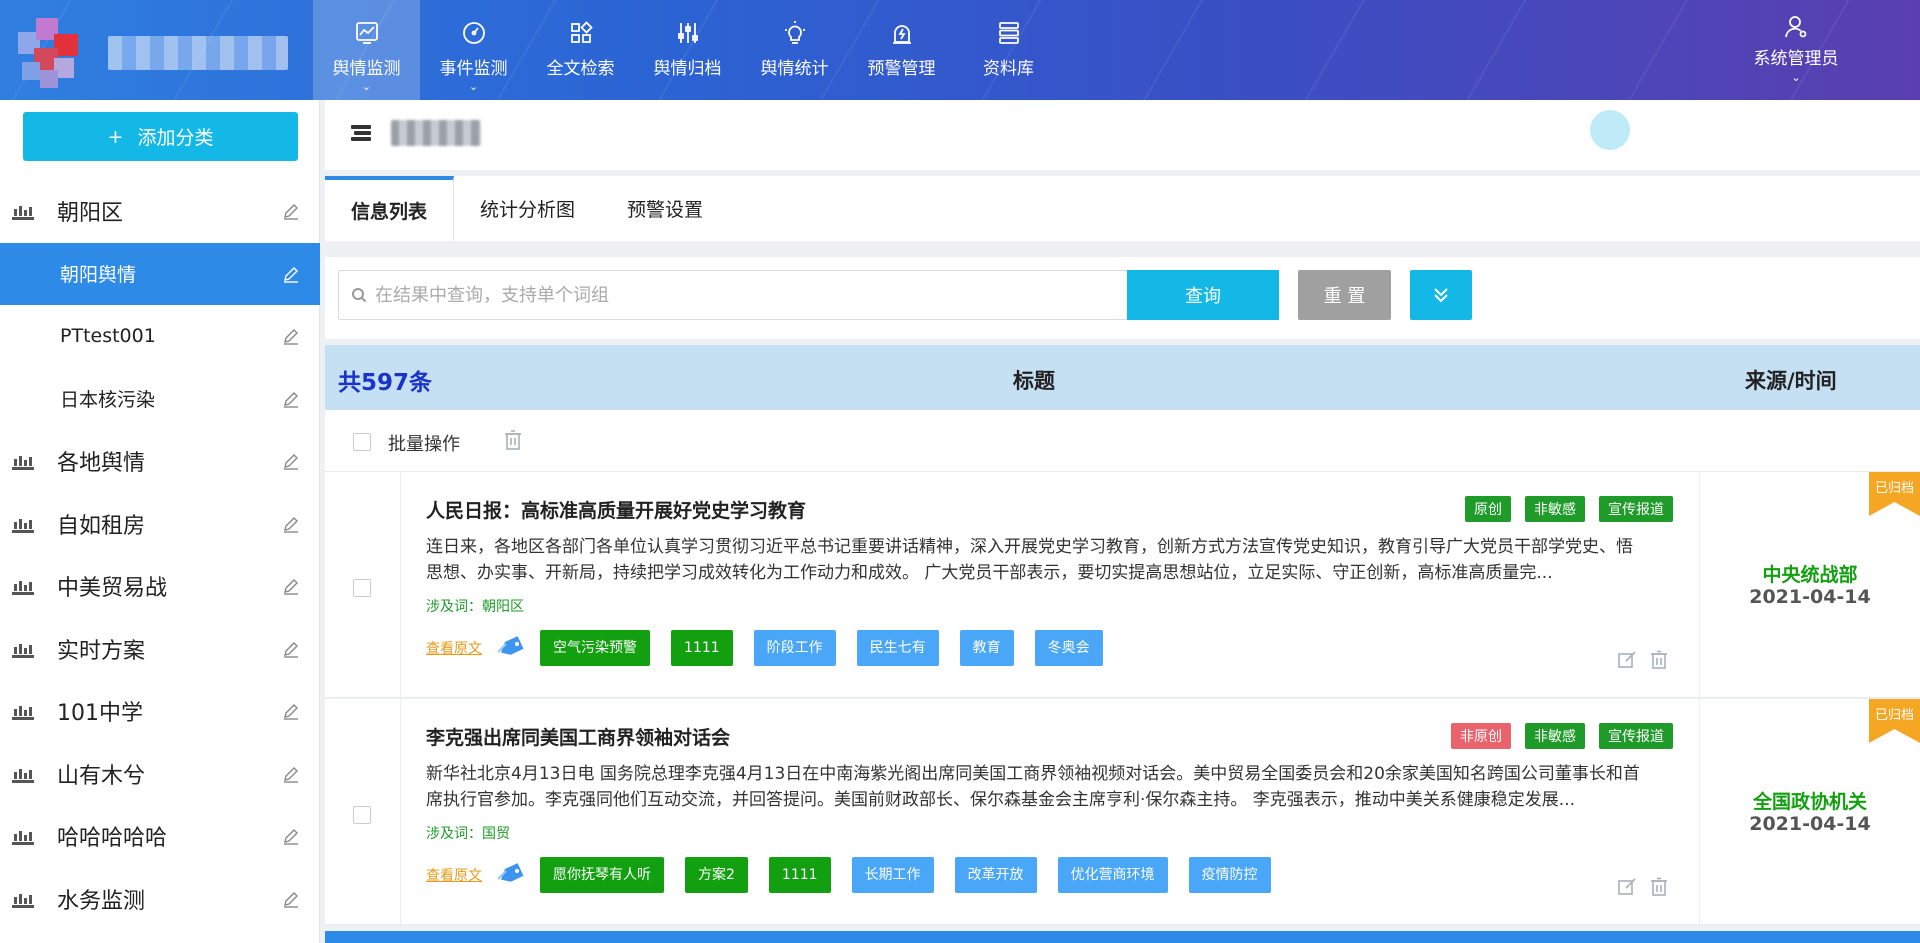 This screenshot has height=943, width=1920. Describe the element at coordinates (473, 50) in the screenshot. I see `nav-item-event-monitor: 事件监测 ⌄` at that location.